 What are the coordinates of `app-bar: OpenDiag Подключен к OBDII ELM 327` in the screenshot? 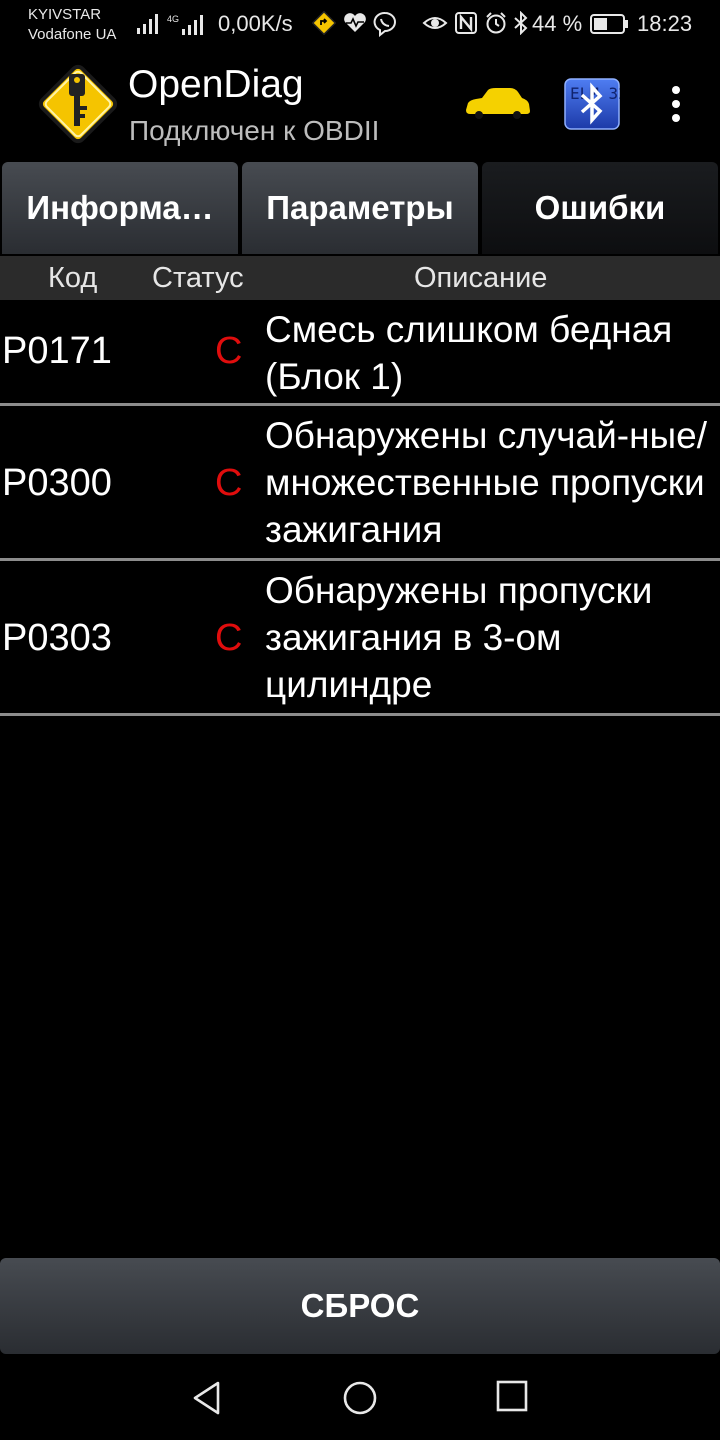 It's located at (360, 104).